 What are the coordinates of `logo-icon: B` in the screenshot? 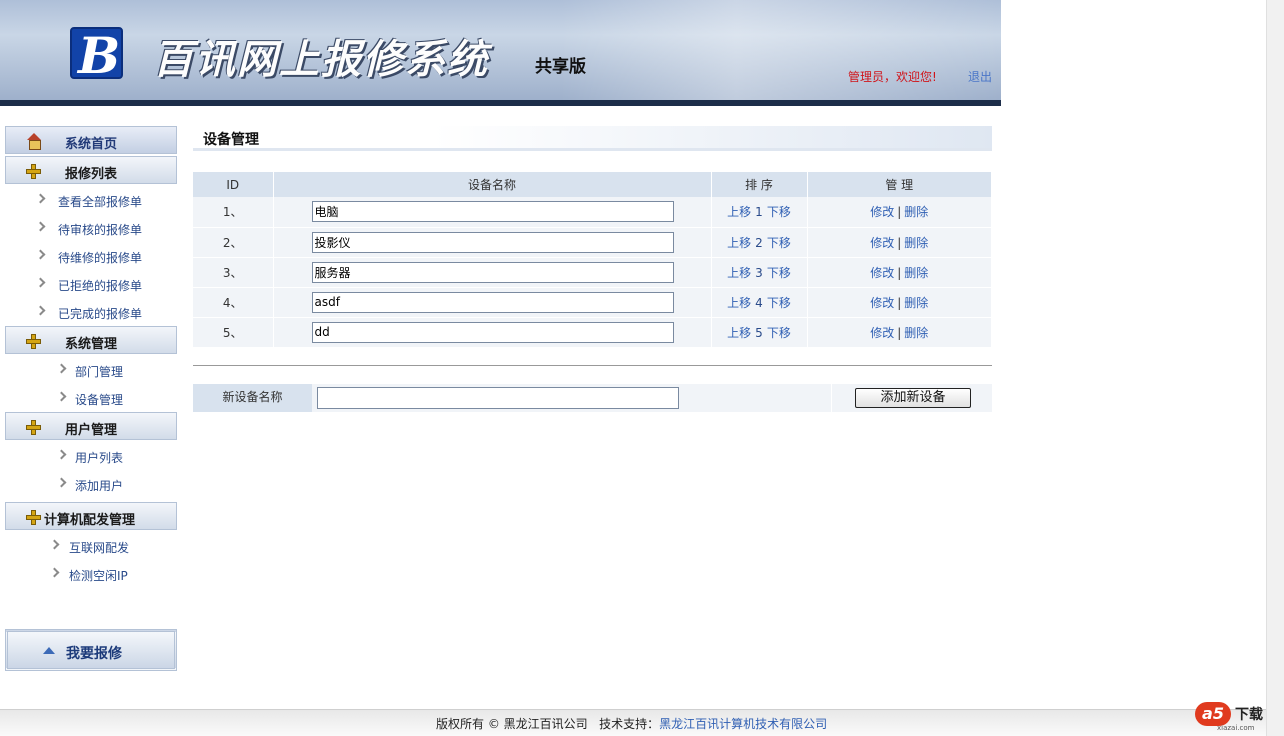 It's located at (96, 55).